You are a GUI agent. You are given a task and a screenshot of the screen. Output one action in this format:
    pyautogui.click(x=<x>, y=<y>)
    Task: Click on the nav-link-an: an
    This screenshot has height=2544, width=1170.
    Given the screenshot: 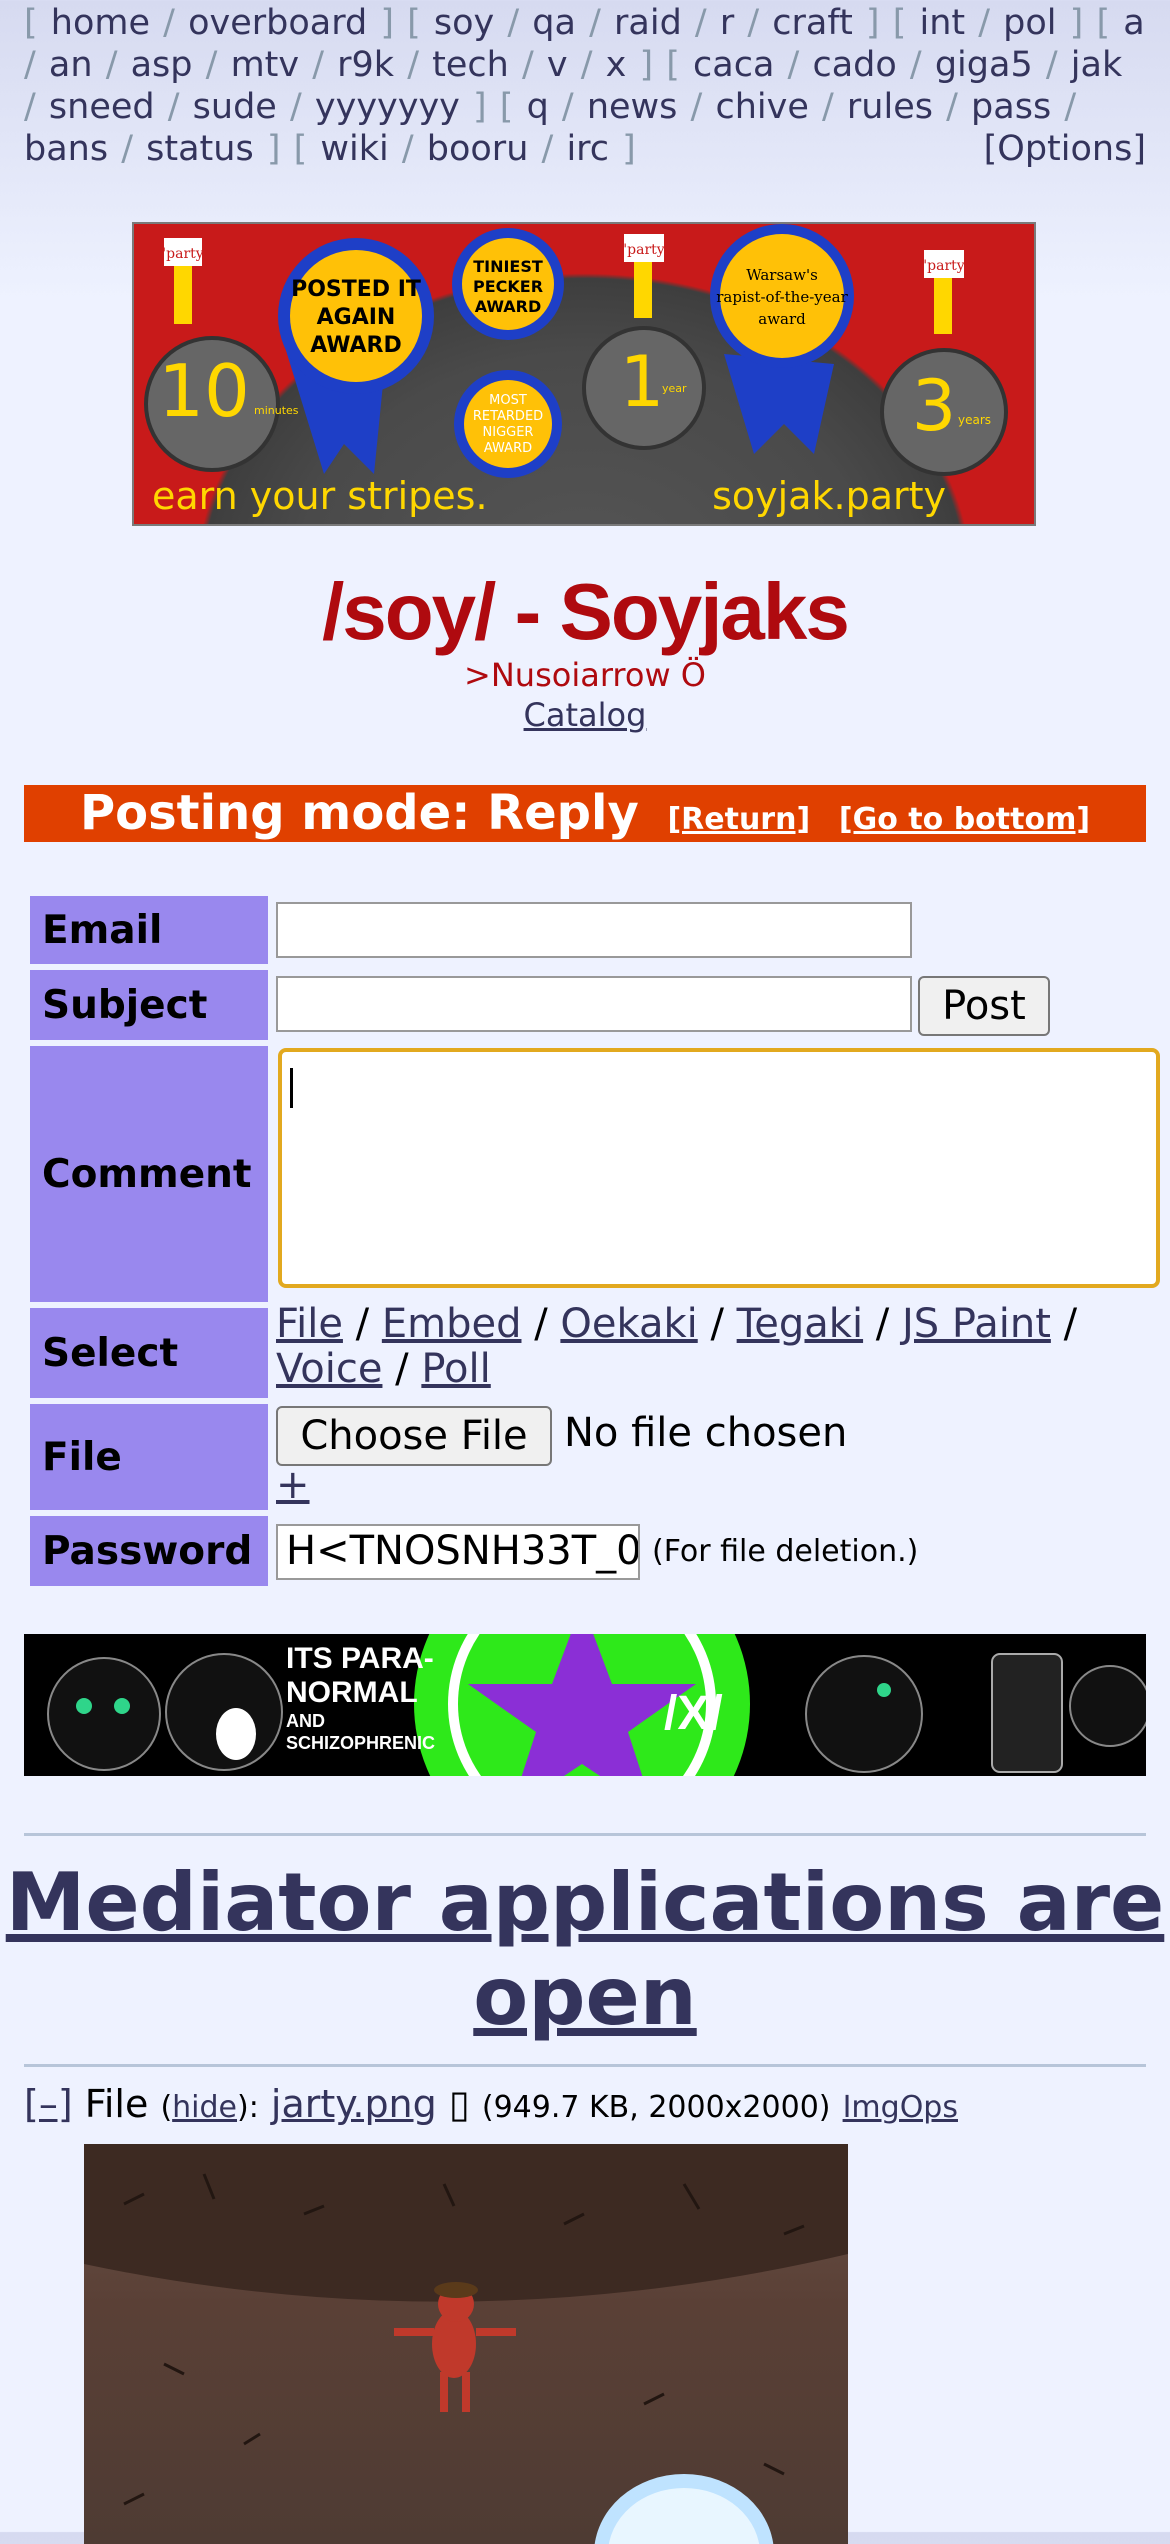 What is the action you would take?
    pyautogui.click(x=71, y=65)
    